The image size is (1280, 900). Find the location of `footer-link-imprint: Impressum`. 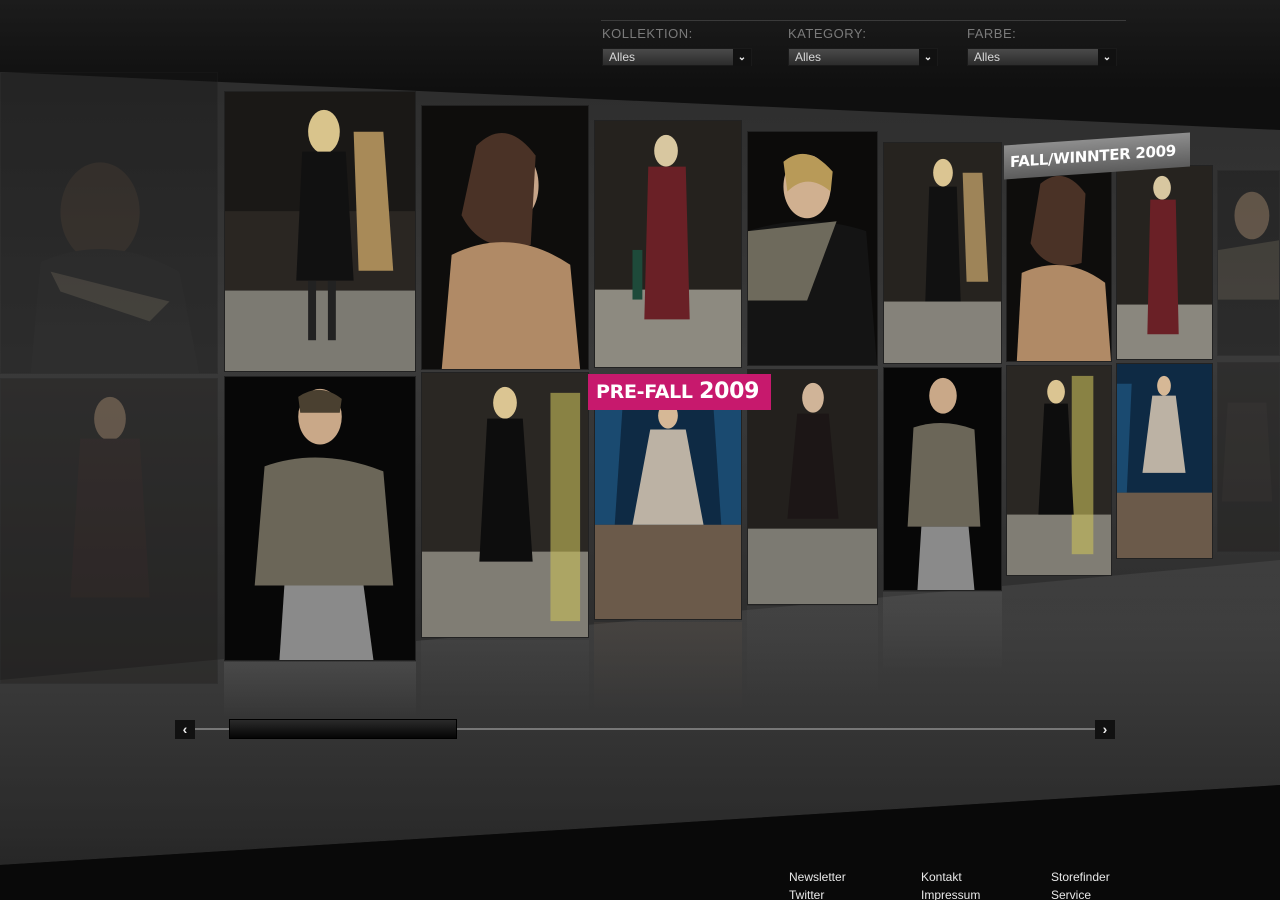

footer-link-imprint: Impressum is located at coordinates (950, 894).